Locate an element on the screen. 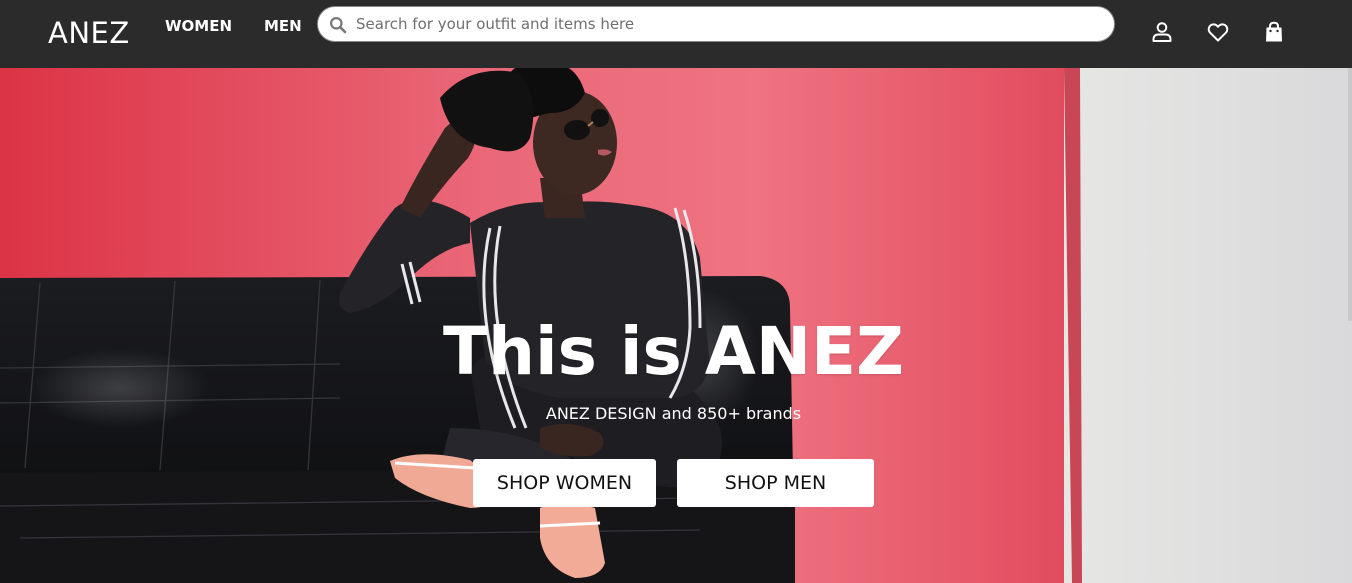 This screenshot has height=583, width=1352. shop-women-button: SHOP WOMEN is located at coordinates (564, 483).